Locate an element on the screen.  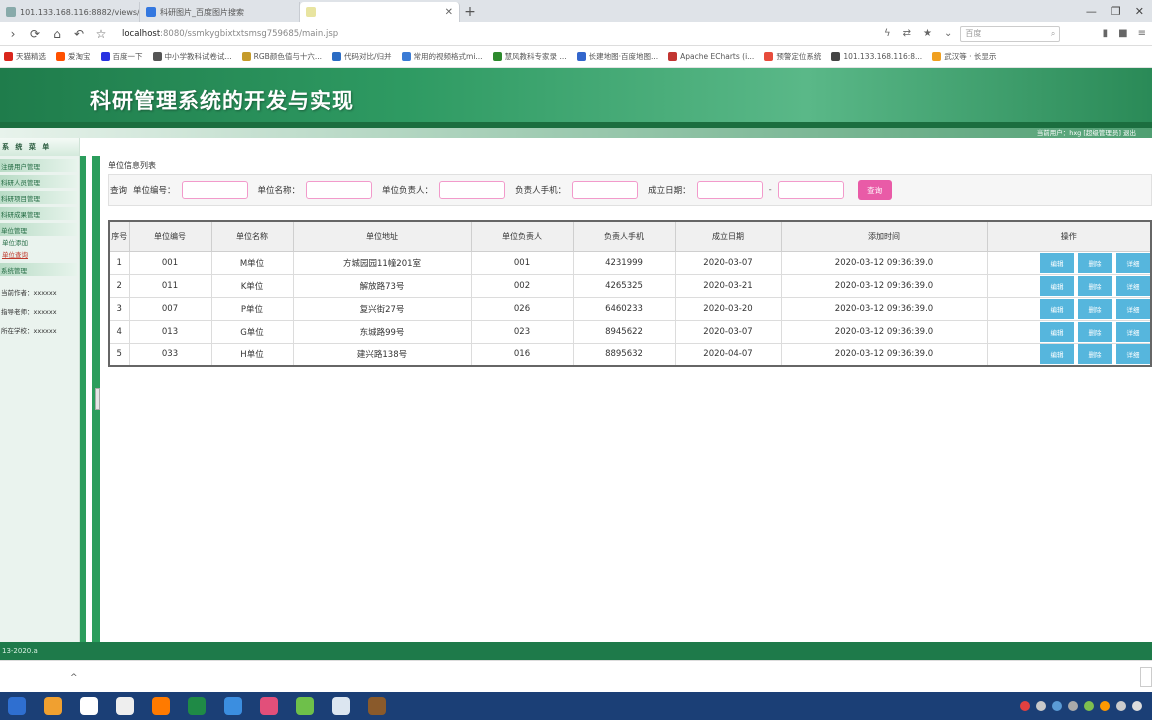
lightning-icon: ϟ is located at coordinates (887, 33).